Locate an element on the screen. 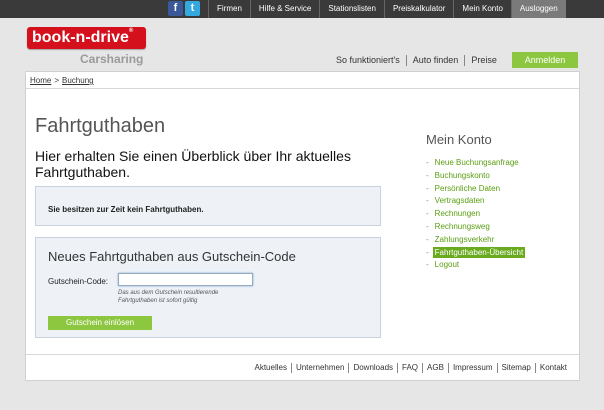 The width and height of the screenshot is (604, 410). logo-subtitle: Carsharing is located at coordinates (112, 59).